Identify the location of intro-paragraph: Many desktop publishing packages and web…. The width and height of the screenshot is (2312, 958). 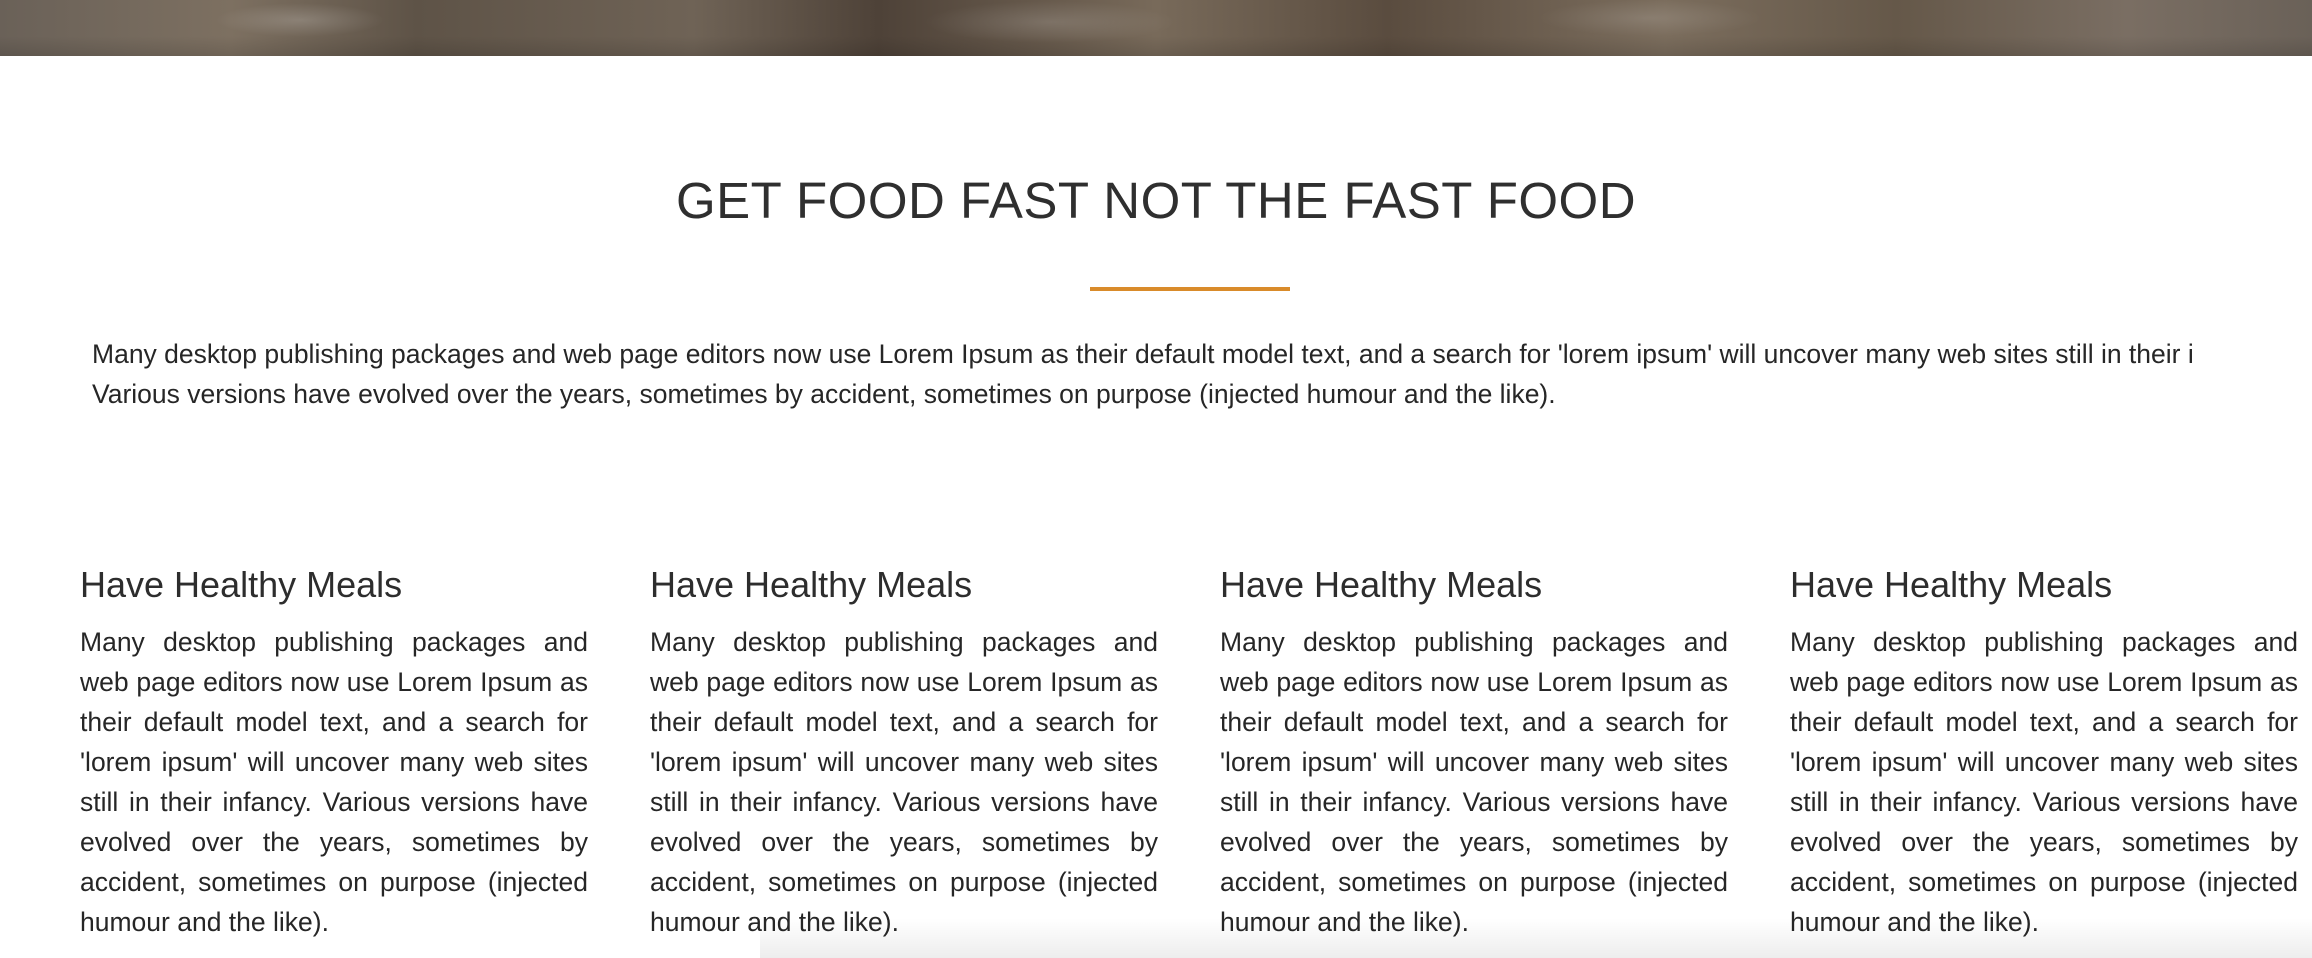
(1202, 374).